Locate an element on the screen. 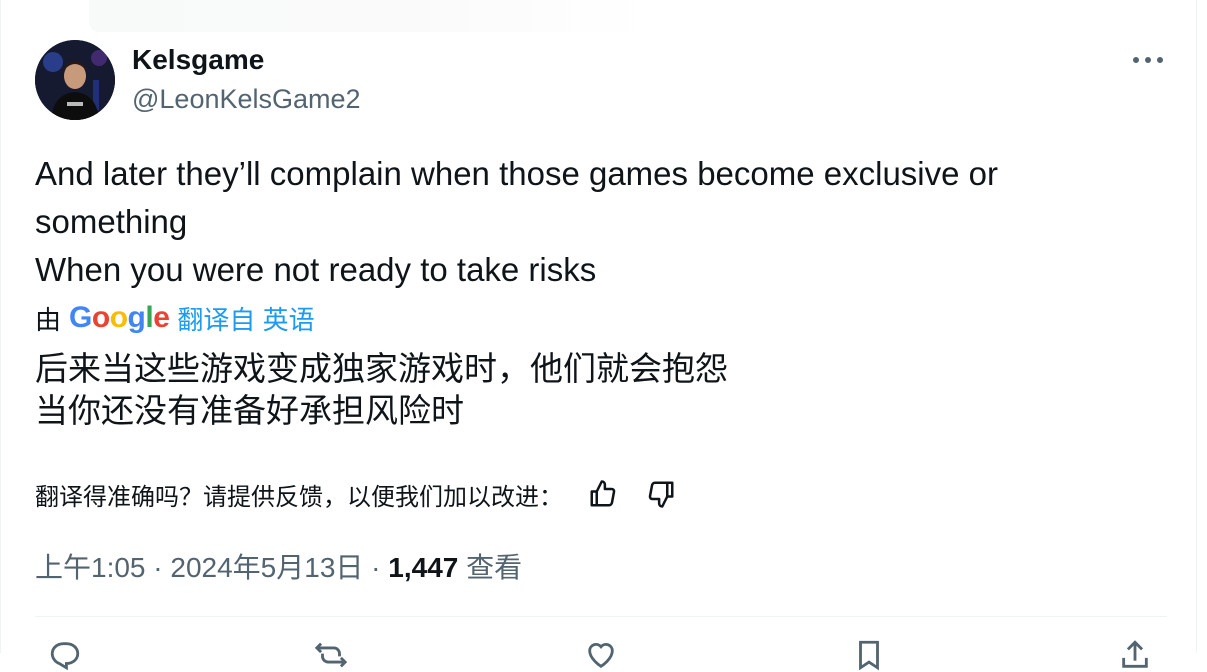 The height and width of the screenshot is (672, 1207). translated-text-line: 后来当这些游戏变成独家游戏时，他们就会抱怨 is located at coordinates (381, 368).